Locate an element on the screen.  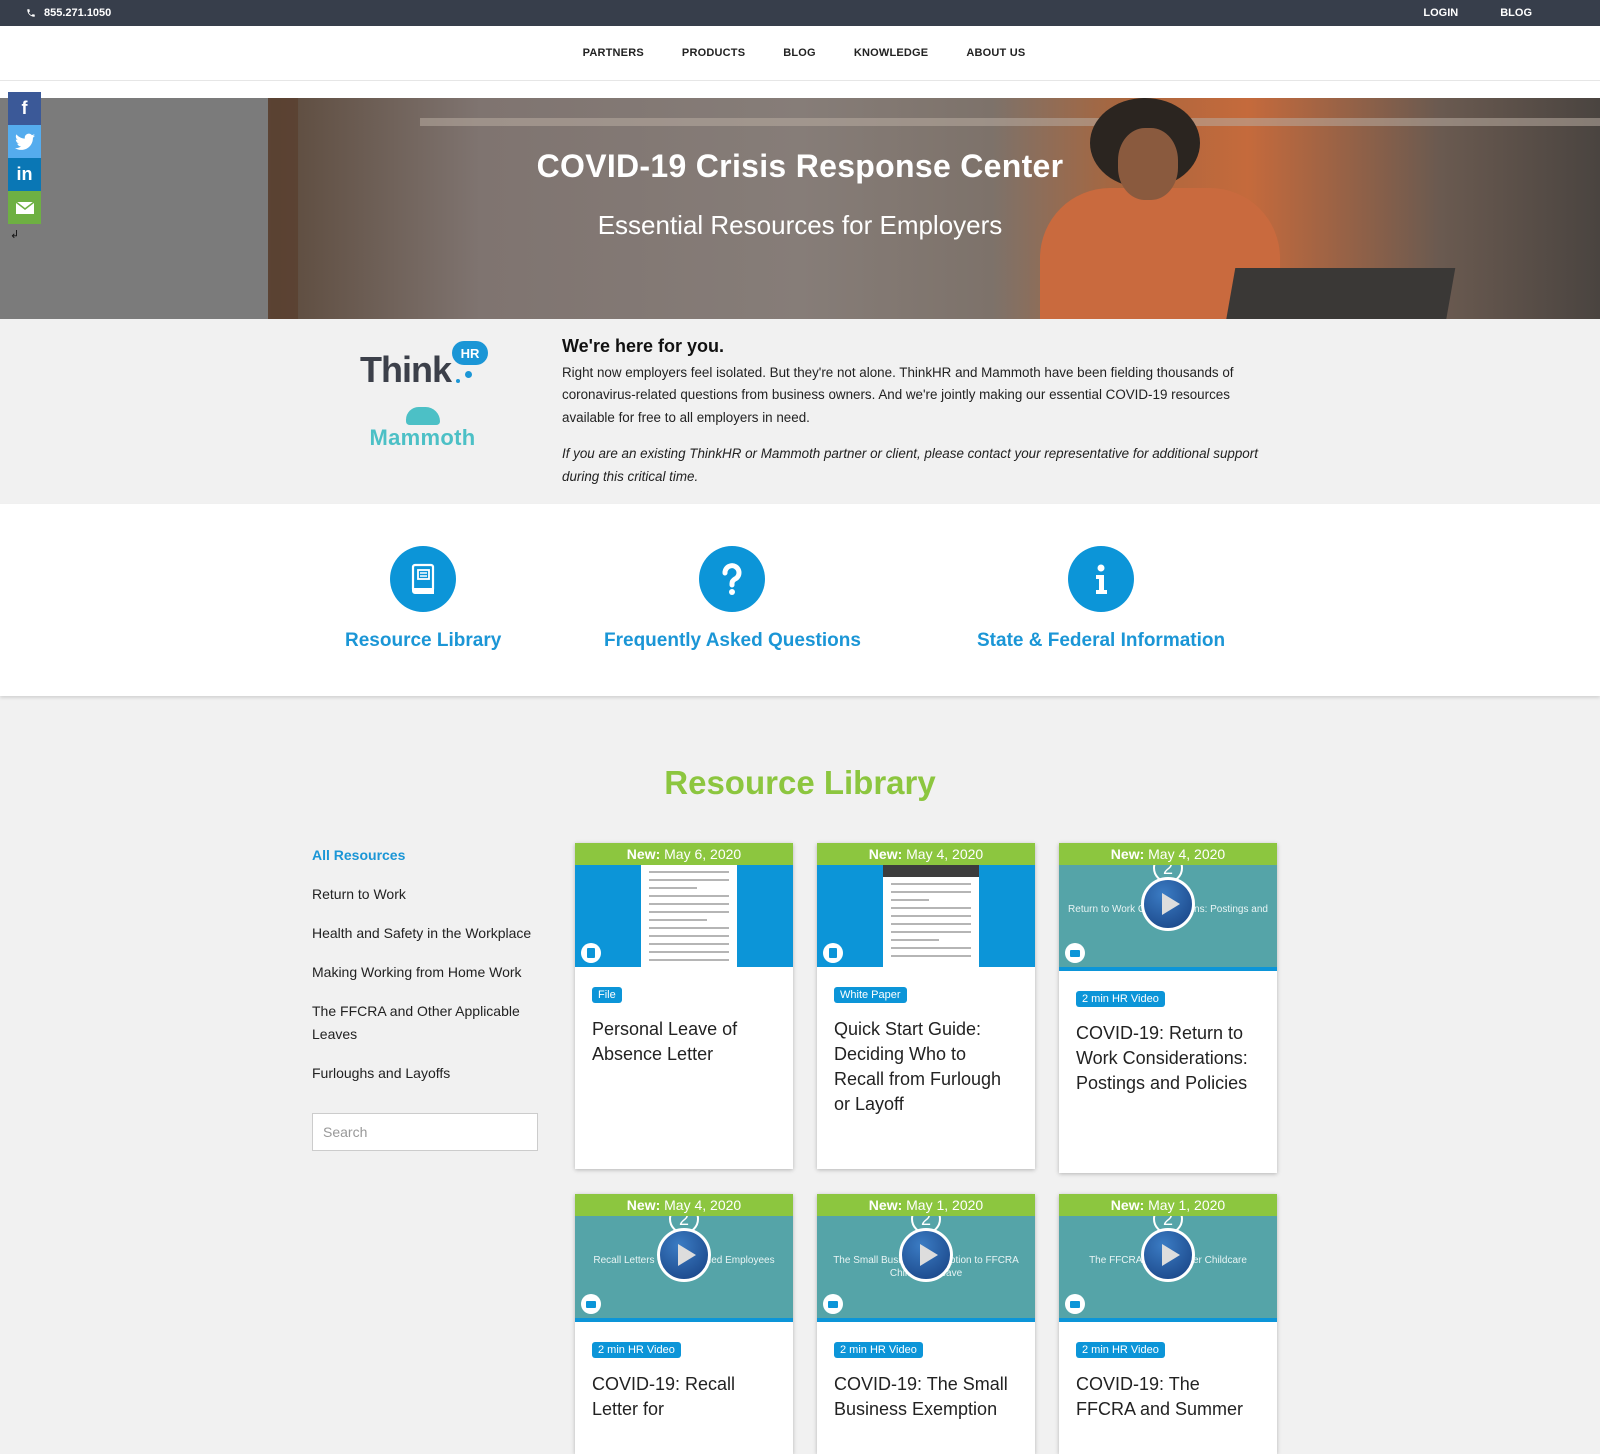
linkedin-icon: in is located at coordinates (24, 174).